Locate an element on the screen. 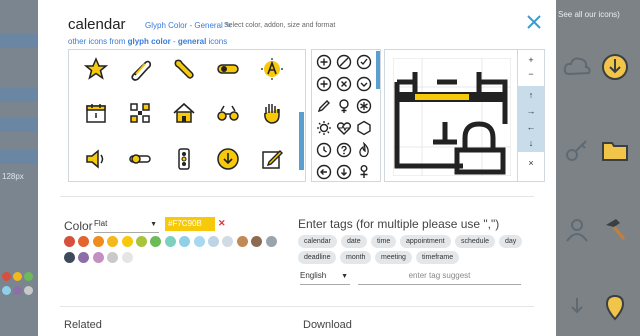 The width and height of the screenshot is (640, 336). hex-color-input: #F7C90B is located at coordinates (190, 224).